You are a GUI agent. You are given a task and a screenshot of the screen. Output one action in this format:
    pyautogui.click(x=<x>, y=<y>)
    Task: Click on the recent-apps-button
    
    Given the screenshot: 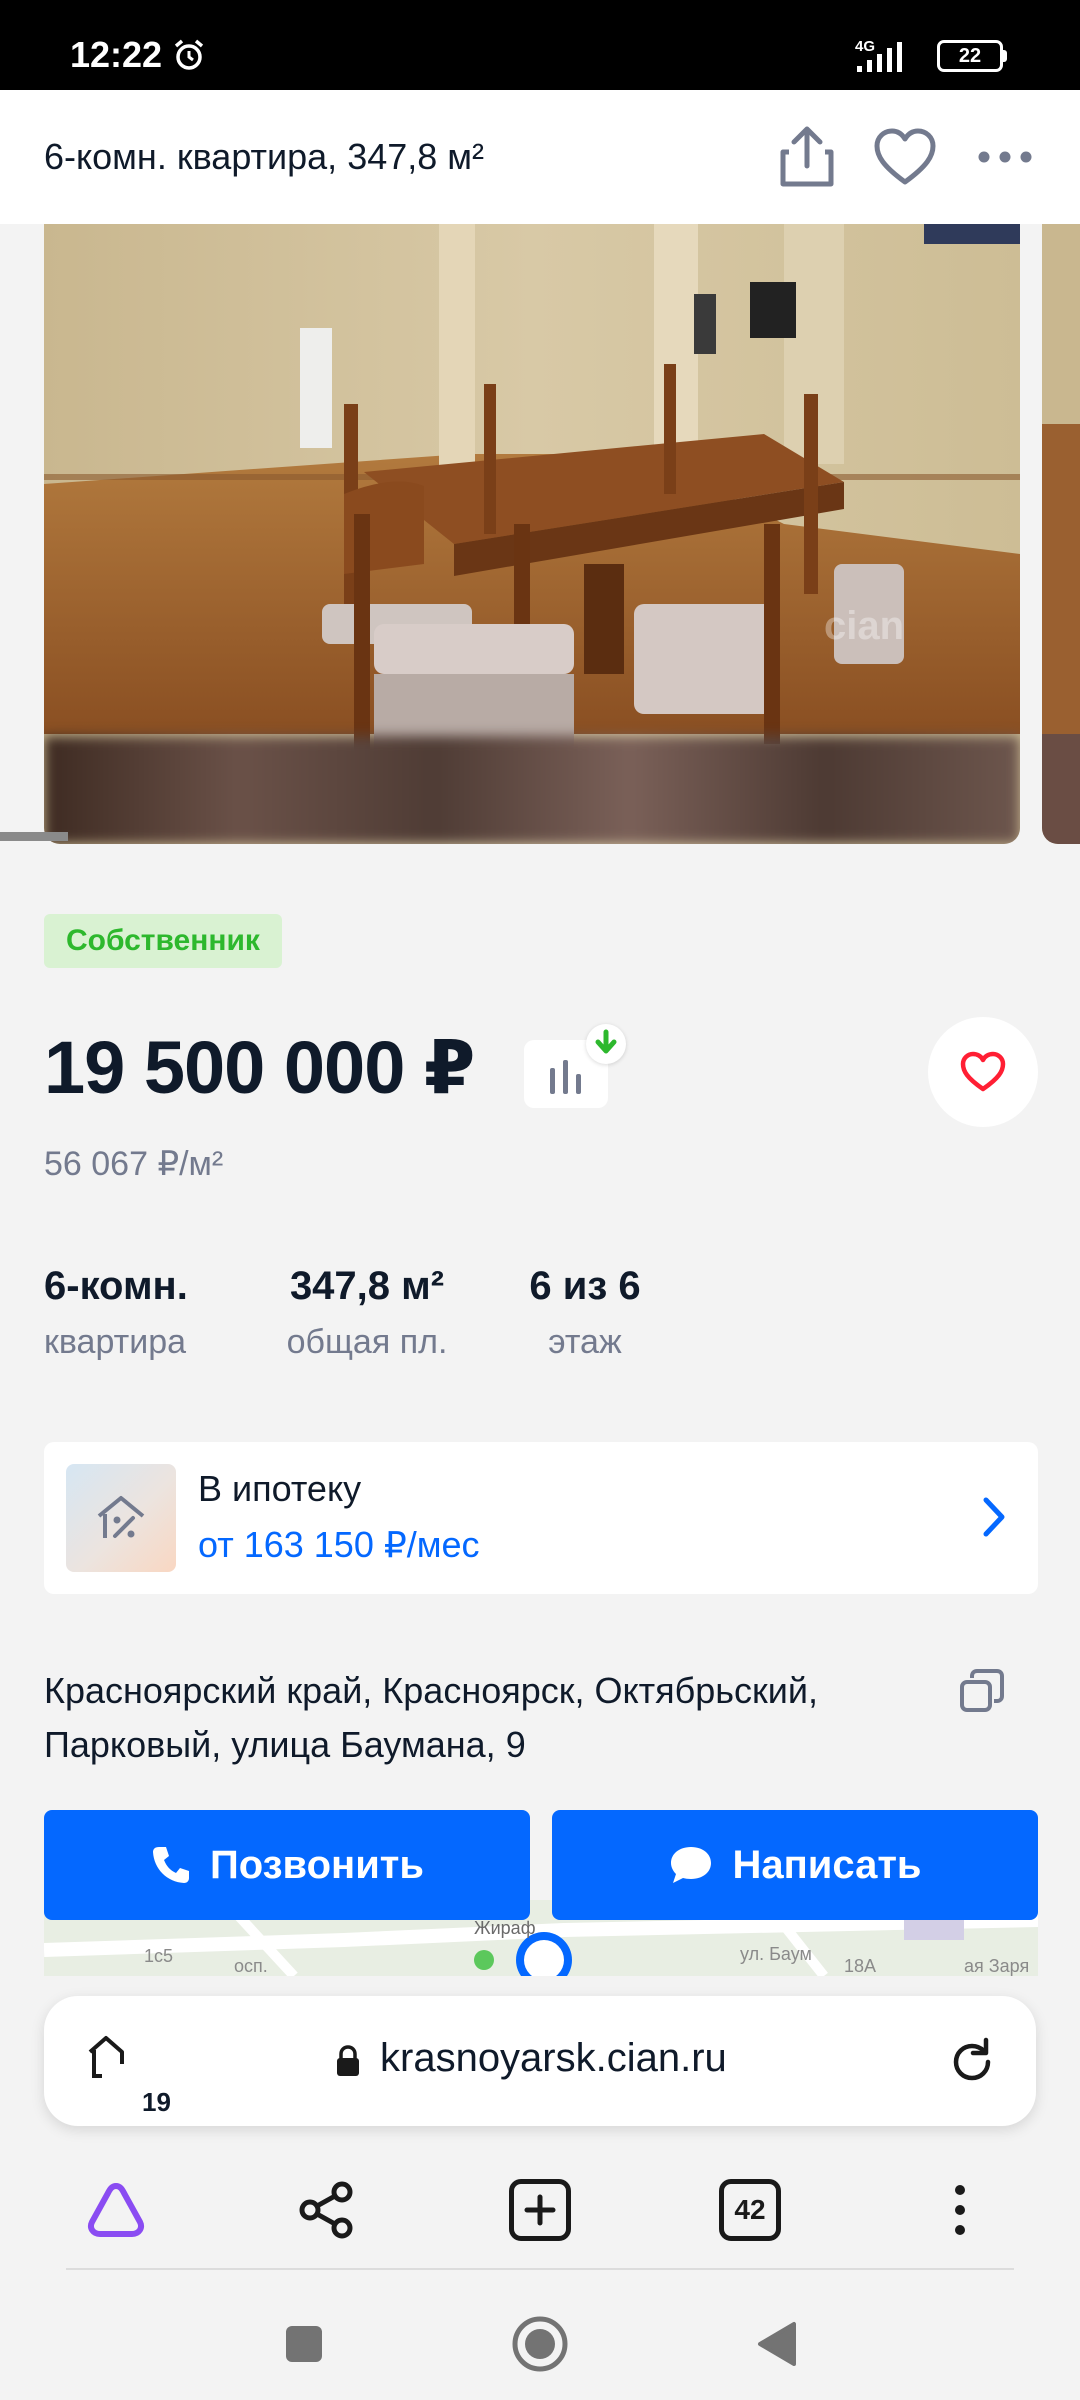 What is the action you would take?
    pyautogui.click(x=304, y=2344)
    